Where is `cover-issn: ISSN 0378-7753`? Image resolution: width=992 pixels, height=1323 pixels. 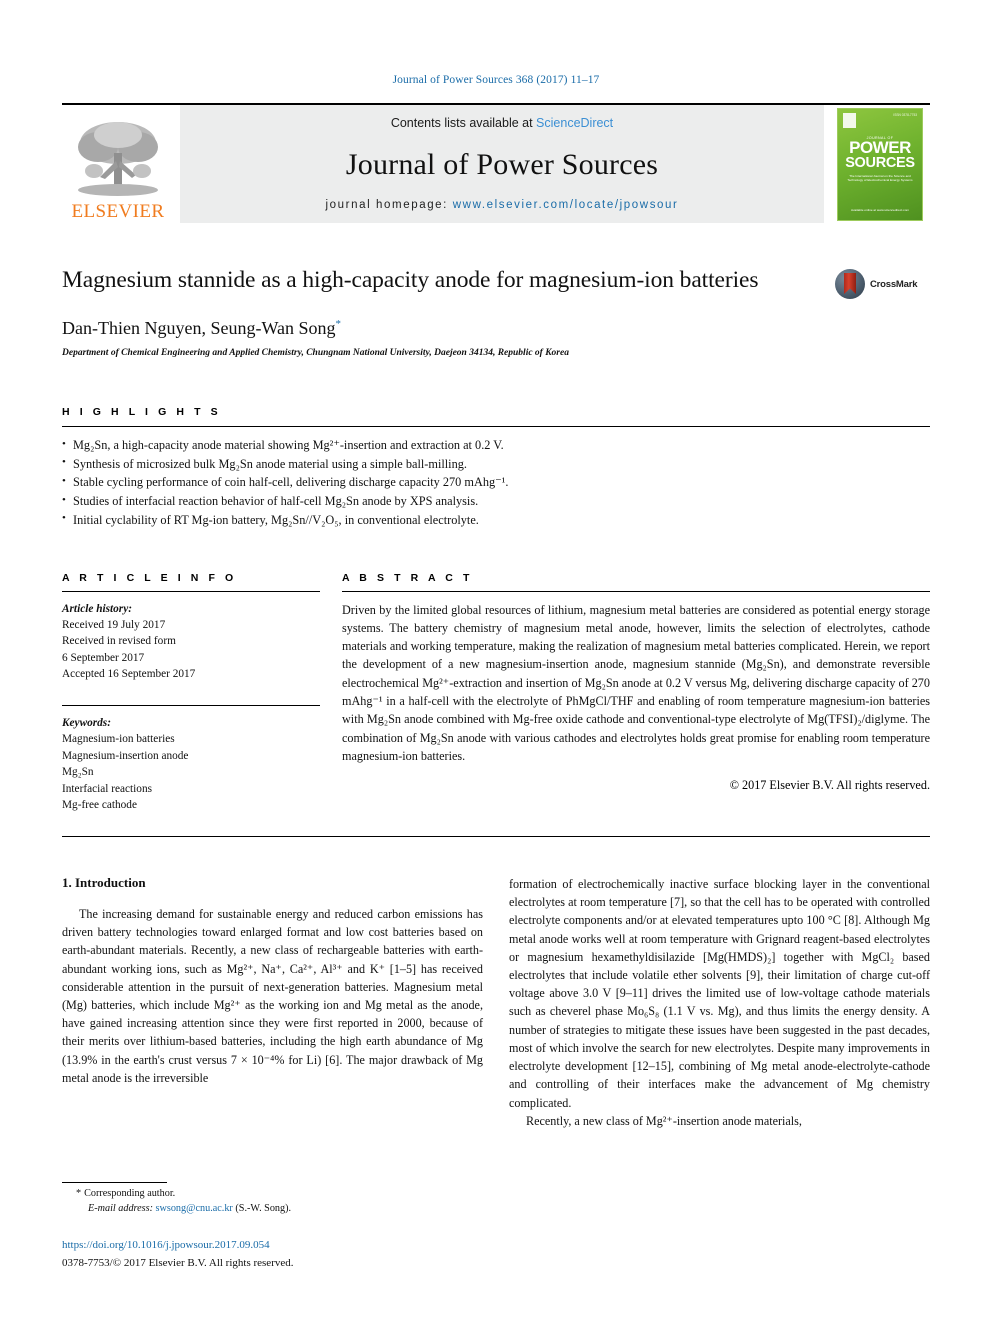
cover-issn: ISSN 0378-7753 is located at coordinates (905, 114).